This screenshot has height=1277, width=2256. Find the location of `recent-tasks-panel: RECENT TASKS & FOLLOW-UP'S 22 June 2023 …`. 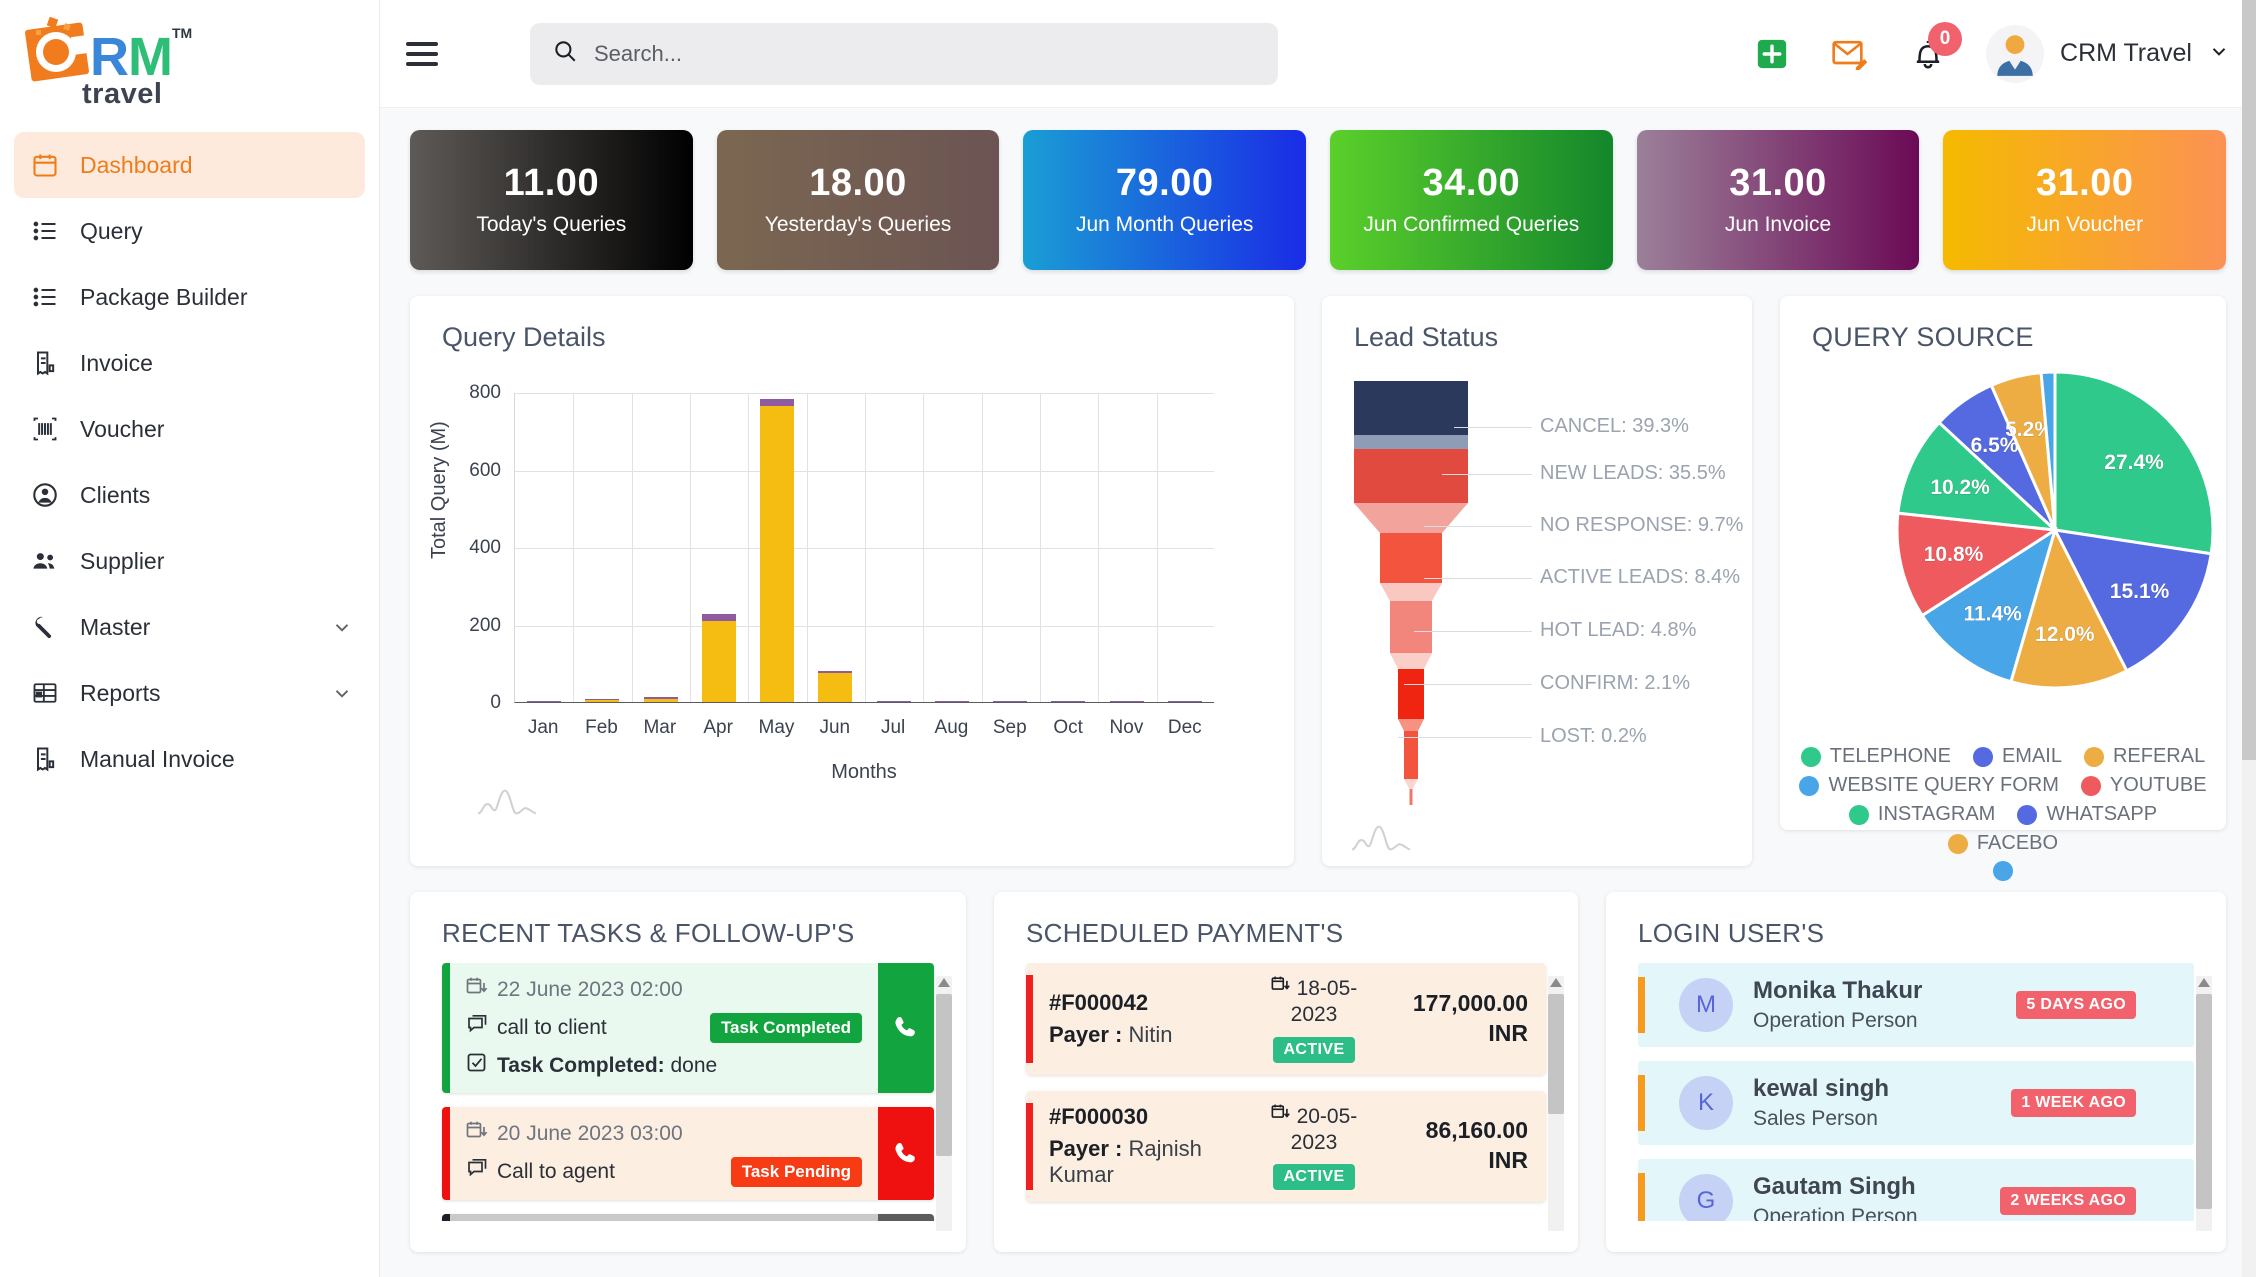

recent-tasks-panel: RECENT TASKS & FOLLOW-UP'S 22 June 2023 … is located at coordinates (688, 1072).